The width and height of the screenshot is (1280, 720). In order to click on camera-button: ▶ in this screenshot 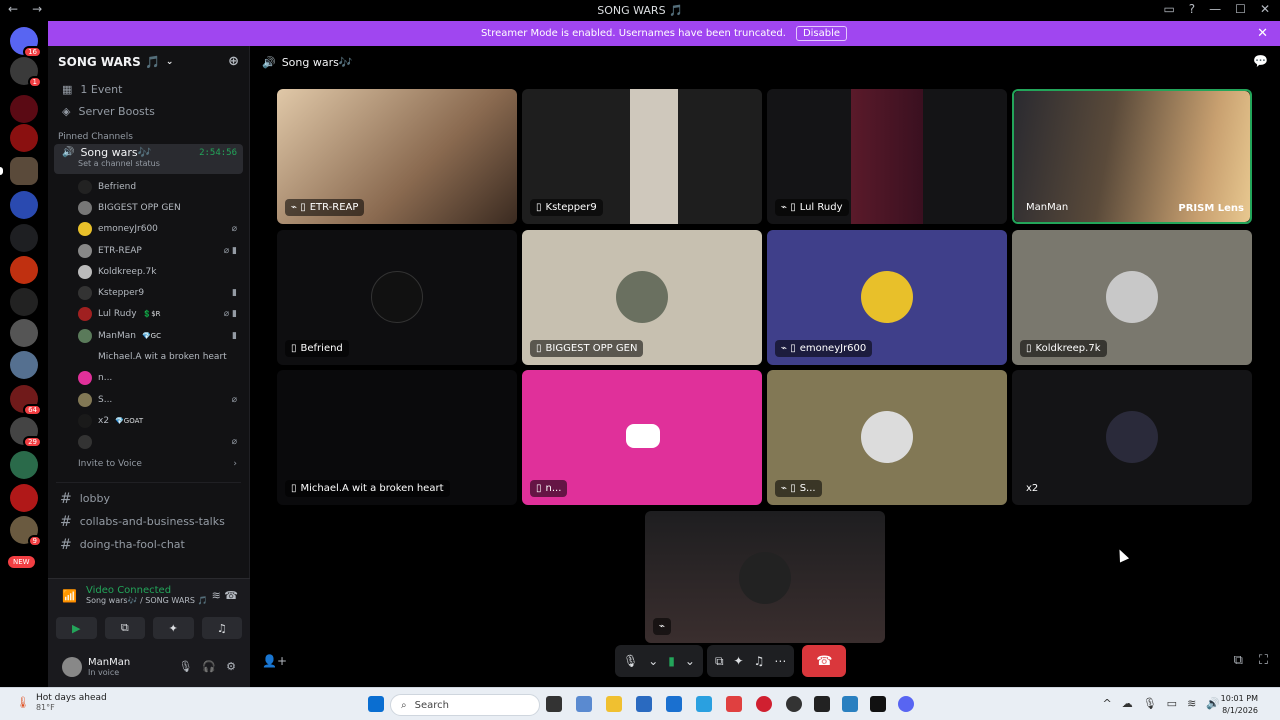, I will do `click(76, 628)`.